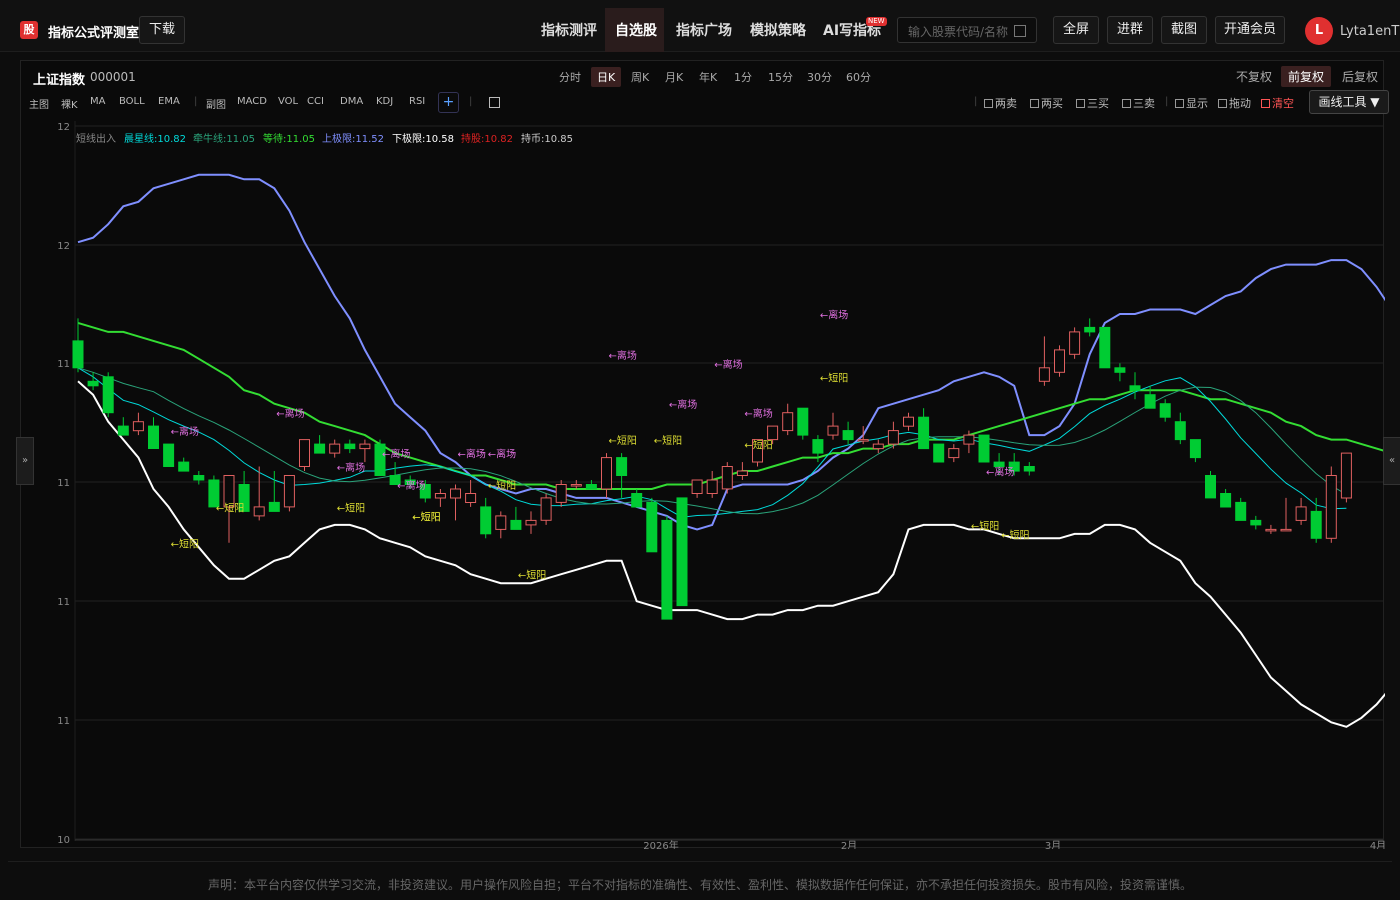  Describe the element at coordinates (94, 33) in the screenshot. I see `app-title: 指标公式评测室` at that location.